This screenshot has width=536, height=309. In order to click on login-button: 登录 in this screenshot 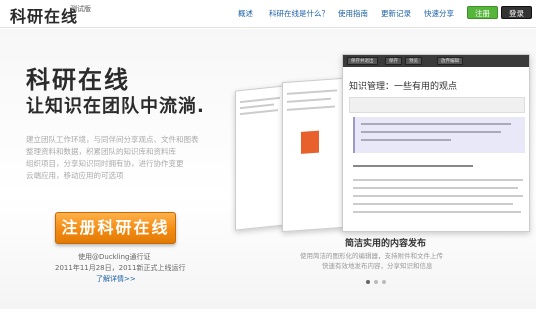, I will do `click(516, 12)`.